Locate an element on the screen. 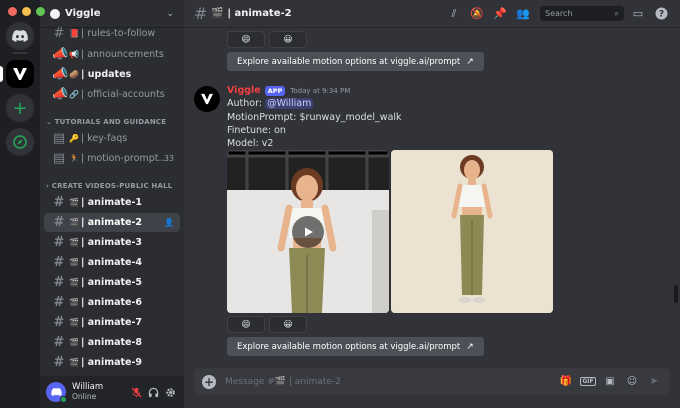  channel-animate-3: # 🎬 | animate-3 is located at coordinates (112, 242).